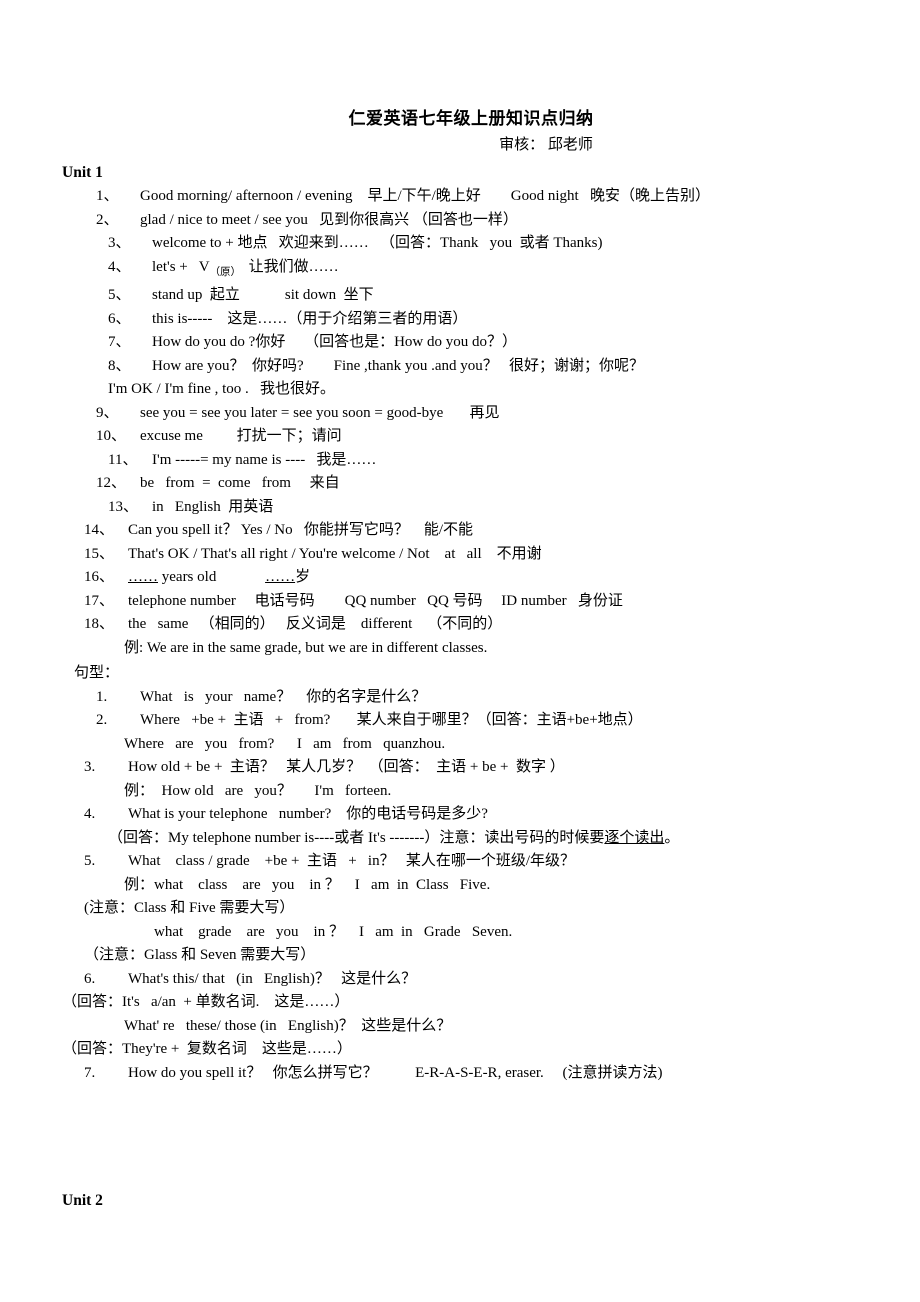 This screenshot has height=1302, width=920. Describe the element at coordinates (462, 578) in the screenshot. I see `unit1-point: 16、…… years old ……岁` at that location.